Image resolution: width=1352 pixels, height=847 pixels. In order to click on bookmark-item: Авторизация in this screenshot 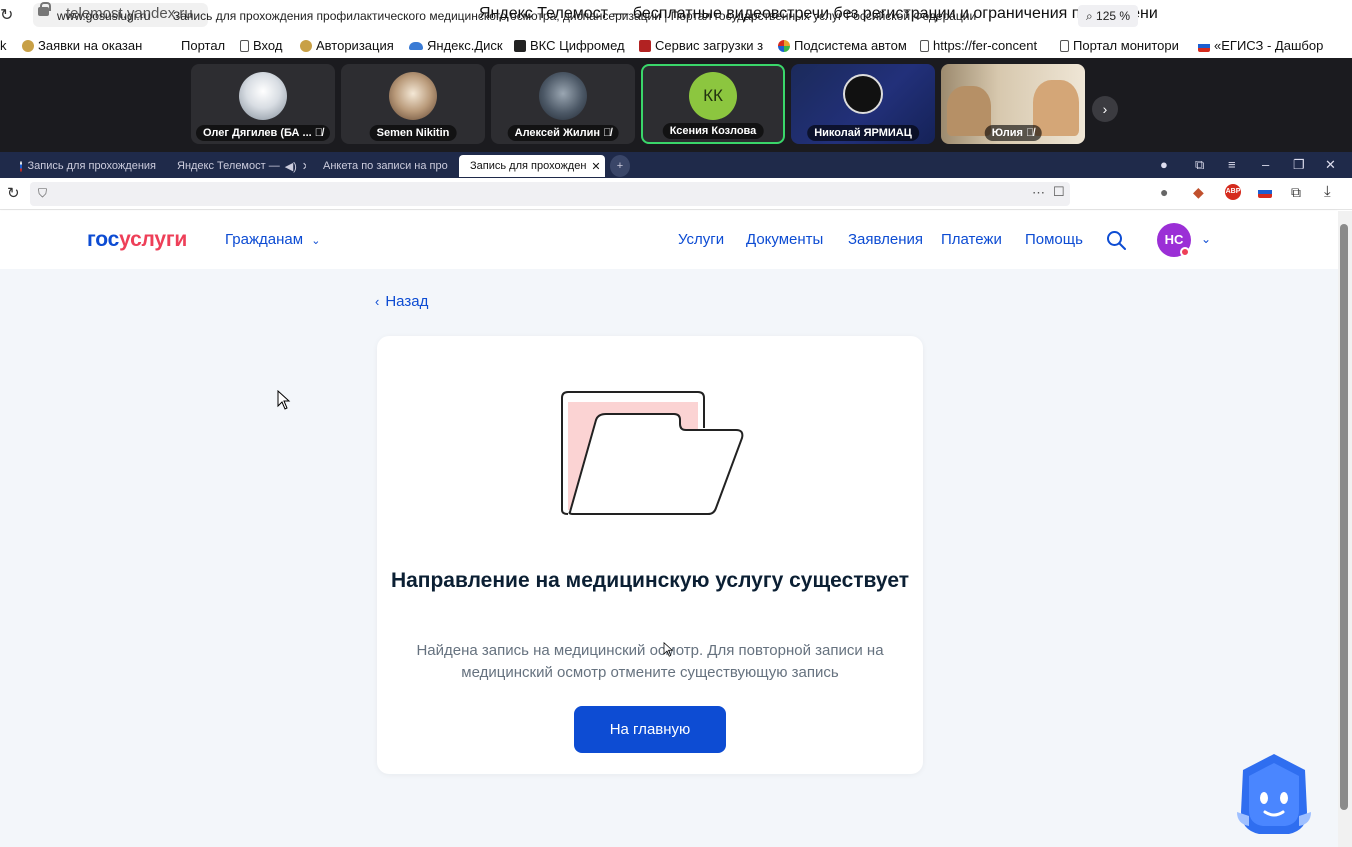, I will do `click(347, 45)`.